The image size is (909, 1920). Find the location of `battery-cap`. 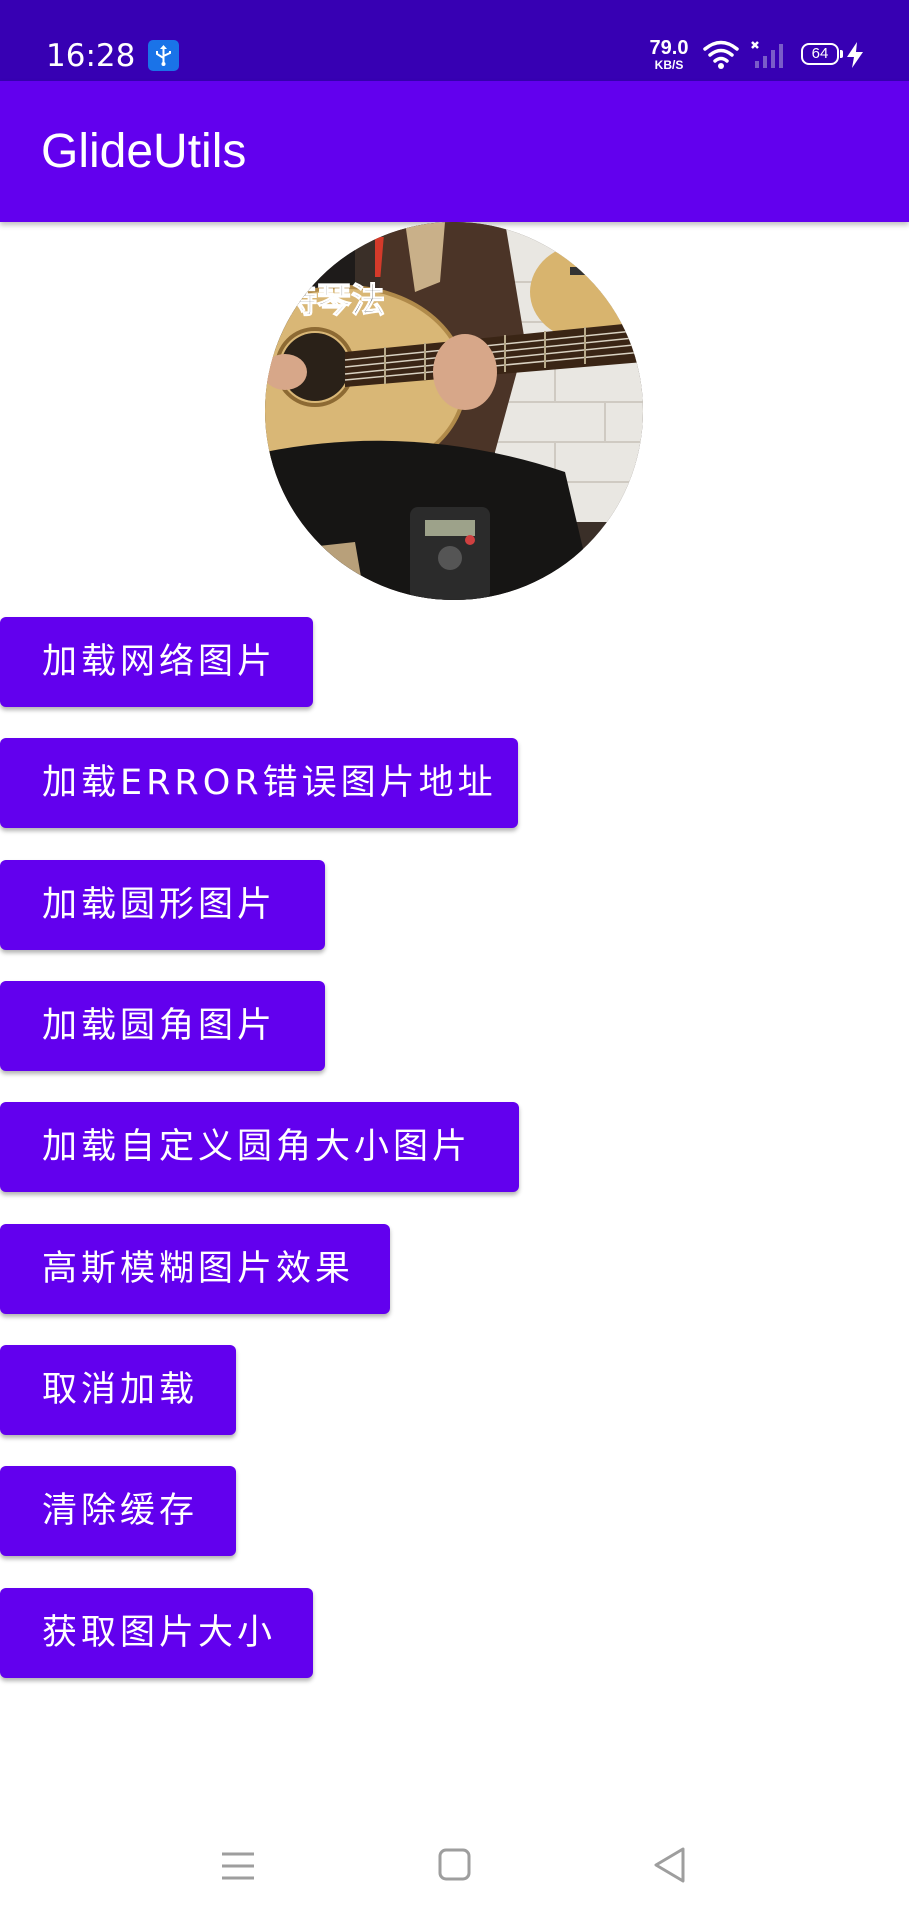

battery-cap is located at coordinates (841, 54).